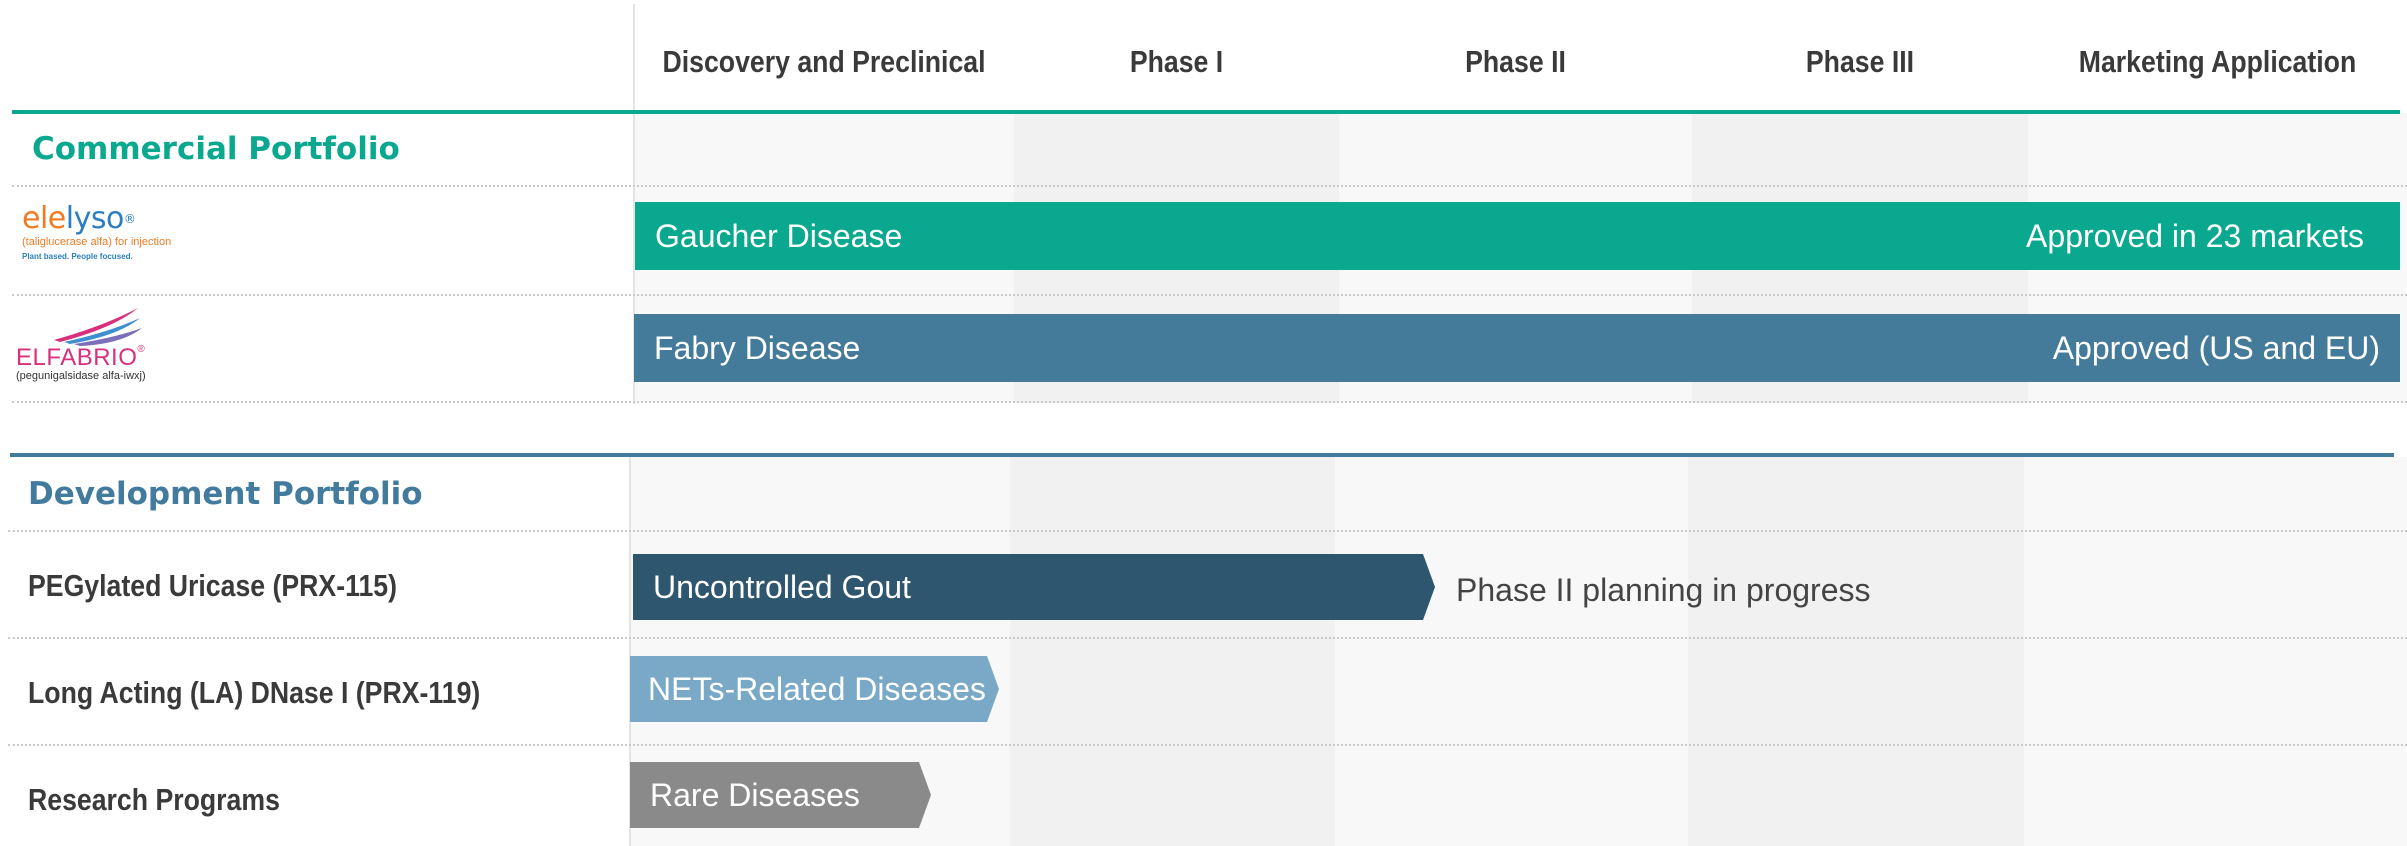 The width and height of the screenshot is (2407, 846). Describe the element at coordinates (824, 61) in the screenshot. I see `column-header-discovery: Discovery and Preclinical` at that location.